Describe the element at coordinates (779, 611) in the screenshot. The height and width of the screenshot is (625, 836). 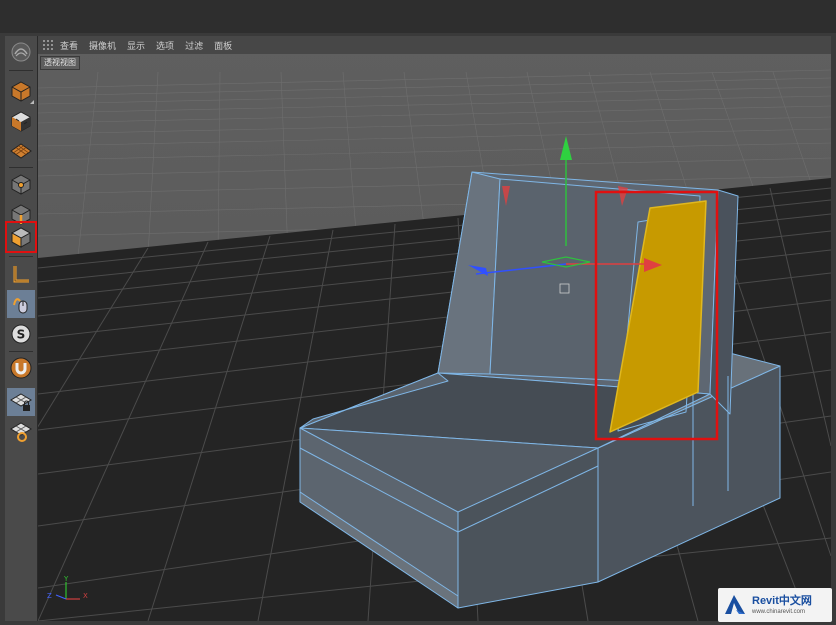
I see `watermark-url: www.chinarevit.com` at that location.